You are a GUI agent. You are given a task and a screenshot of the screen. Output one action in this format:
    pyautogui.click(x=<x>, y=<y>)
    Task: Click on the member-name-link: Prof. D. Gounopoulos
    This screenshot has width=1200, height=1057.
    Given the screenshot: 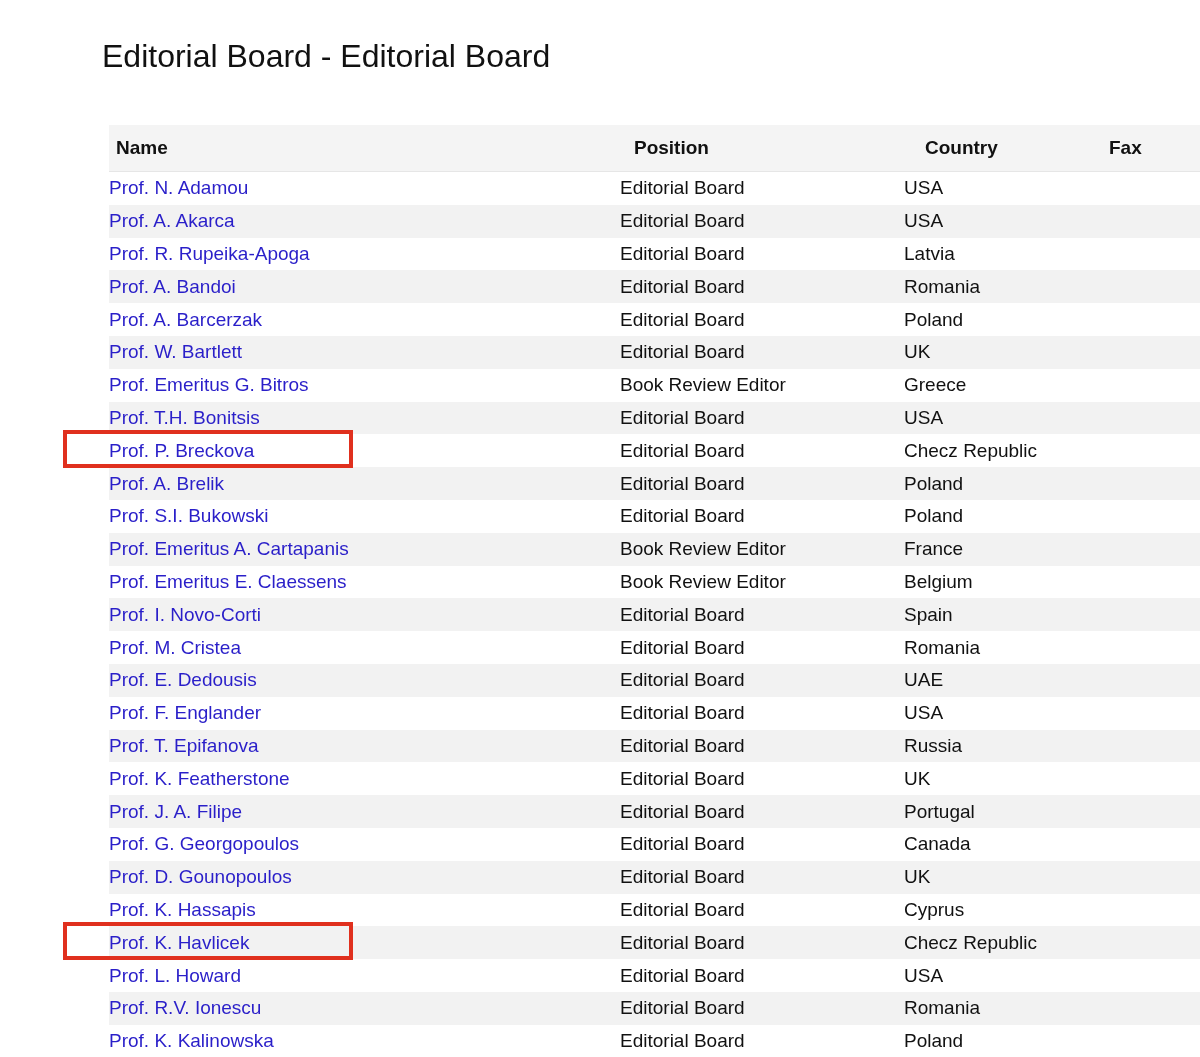 What is the action you would take?
    pyautogui.click(x=200, y=877)
    